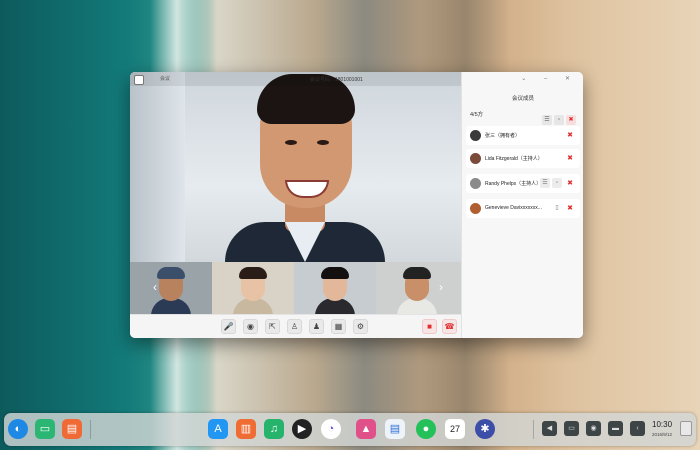 The width and height of the screenshot is (700, 450). Describe the element at coordinates (157, 167) in the screenshot. I see `video-background-window` at that location.